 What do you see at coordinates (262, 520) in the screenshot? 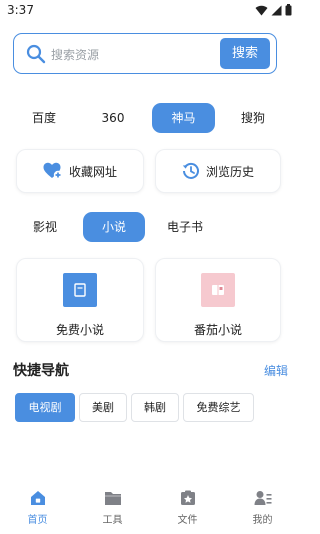
I see `nav-label: 我的` at bounding box center [262, 520].